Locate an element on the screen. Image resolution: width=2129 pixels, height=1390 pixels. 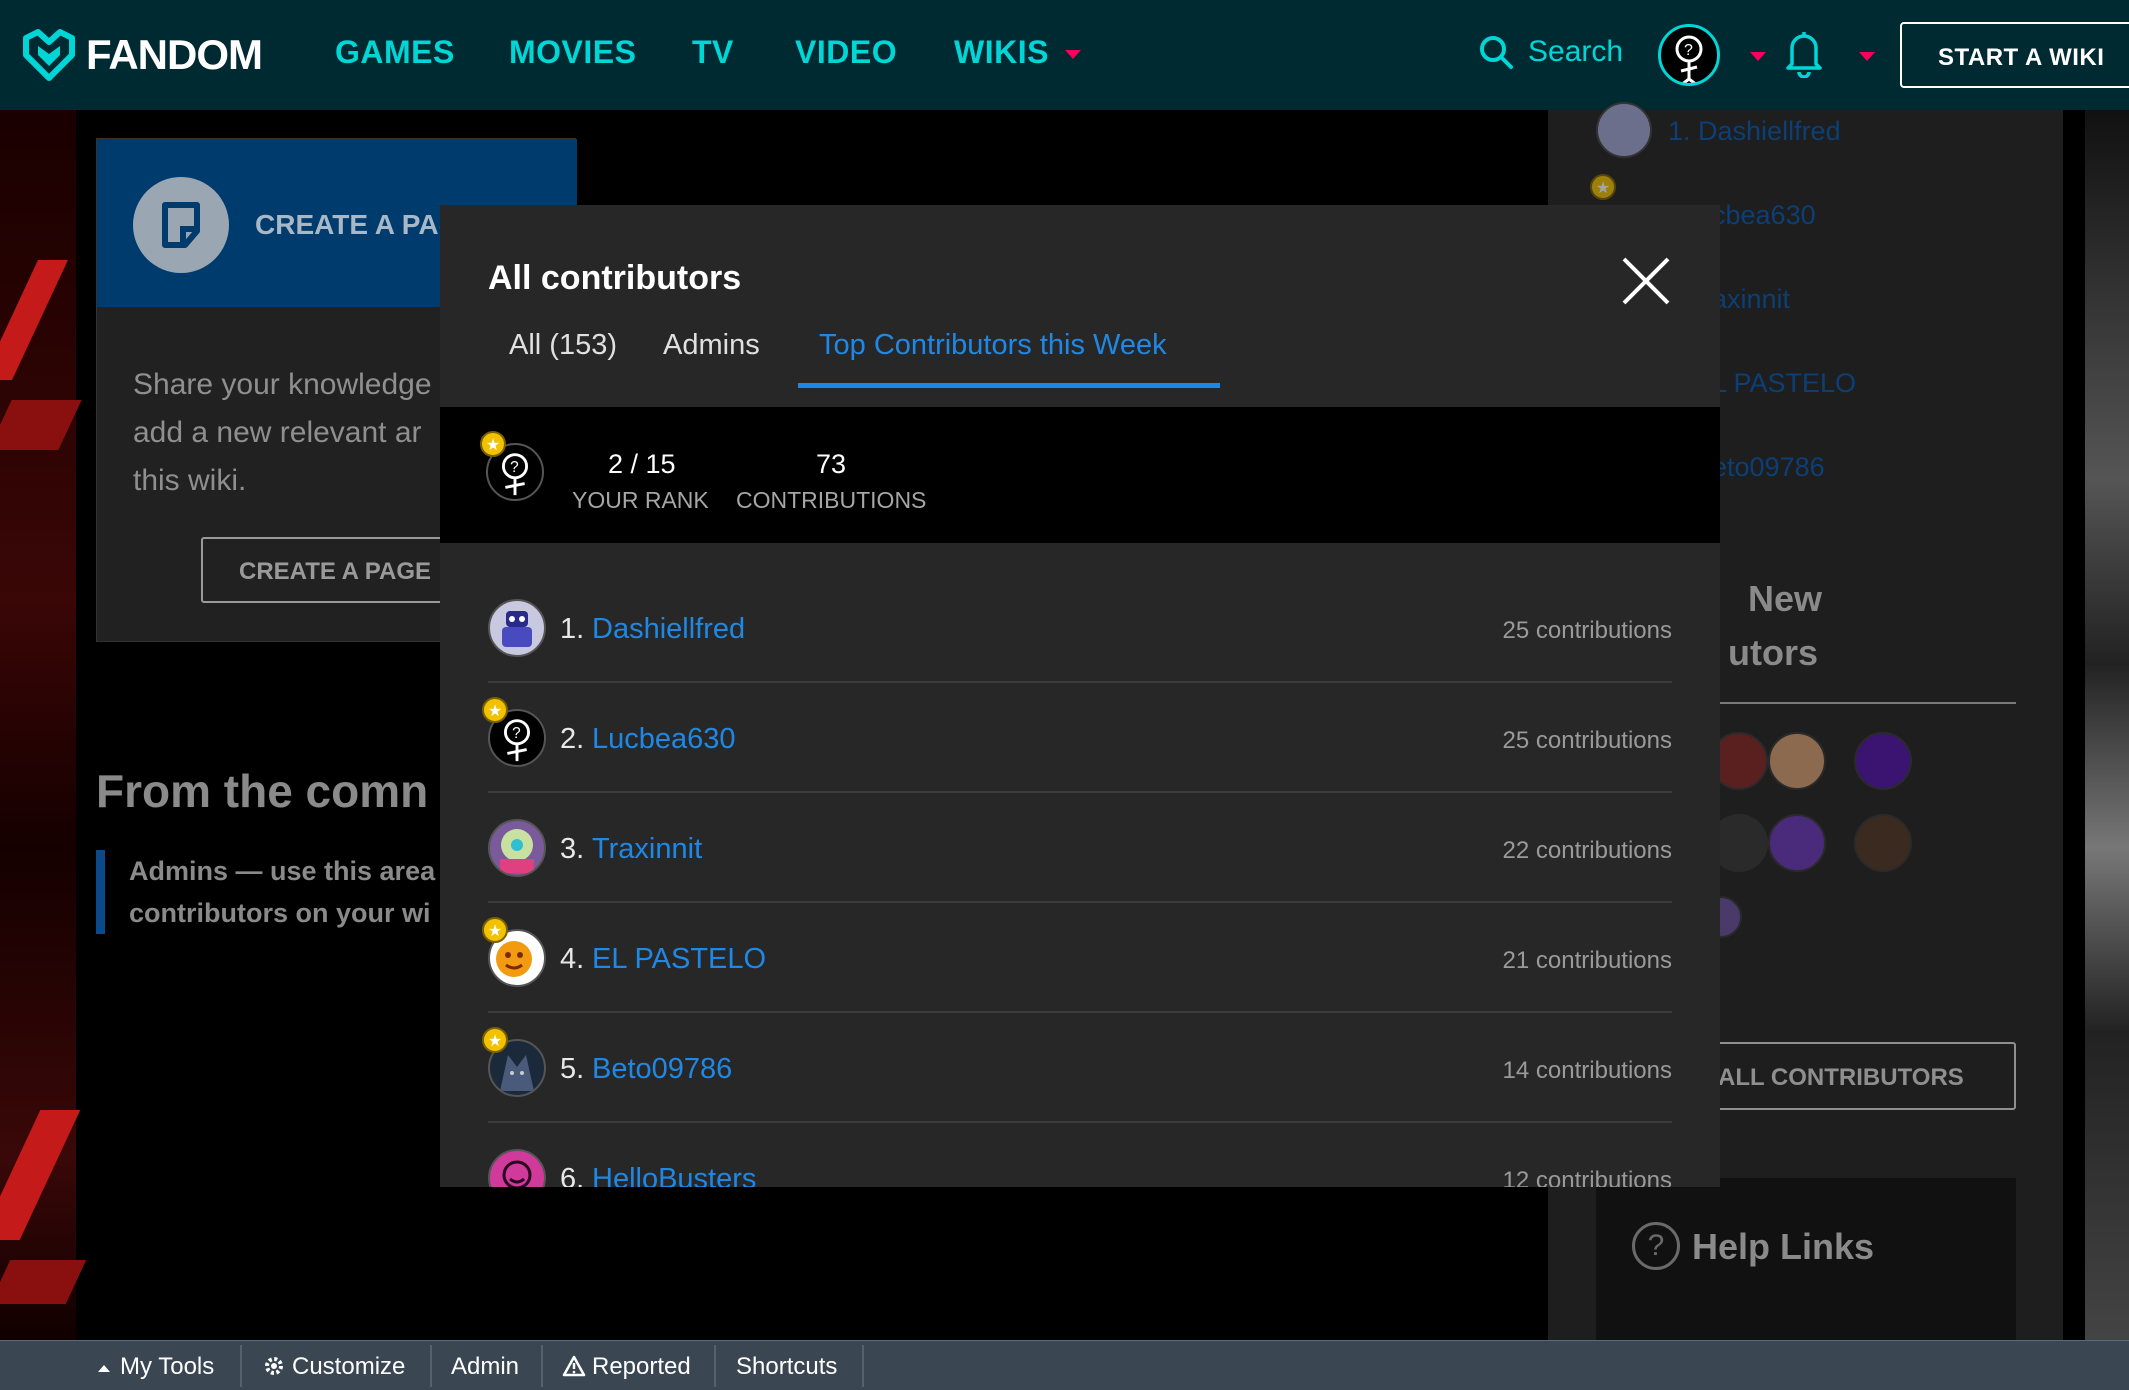
customize-label: Customize is located at coordinates (349, 1366).